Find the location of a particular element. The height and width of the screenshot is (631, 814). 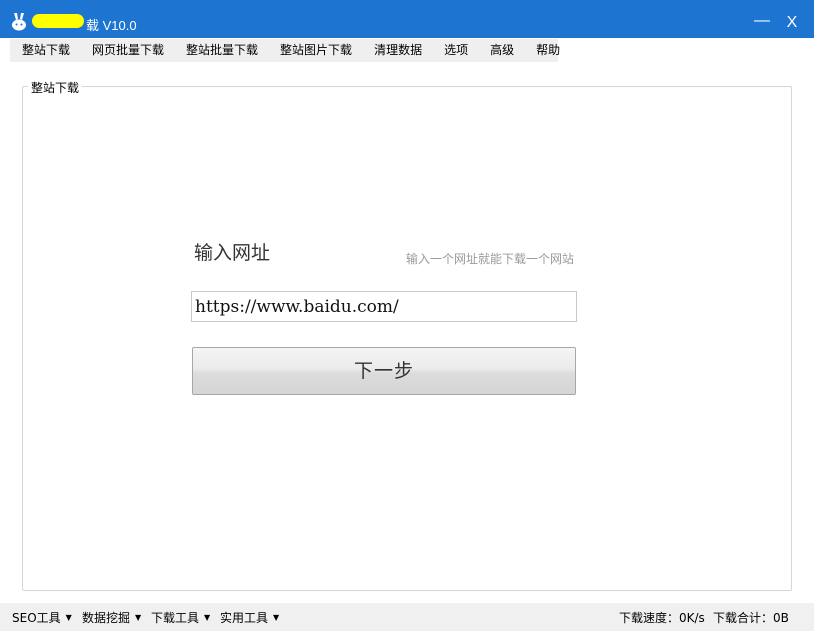

url-label: 输入网址 is located at coordinates (232, 253).